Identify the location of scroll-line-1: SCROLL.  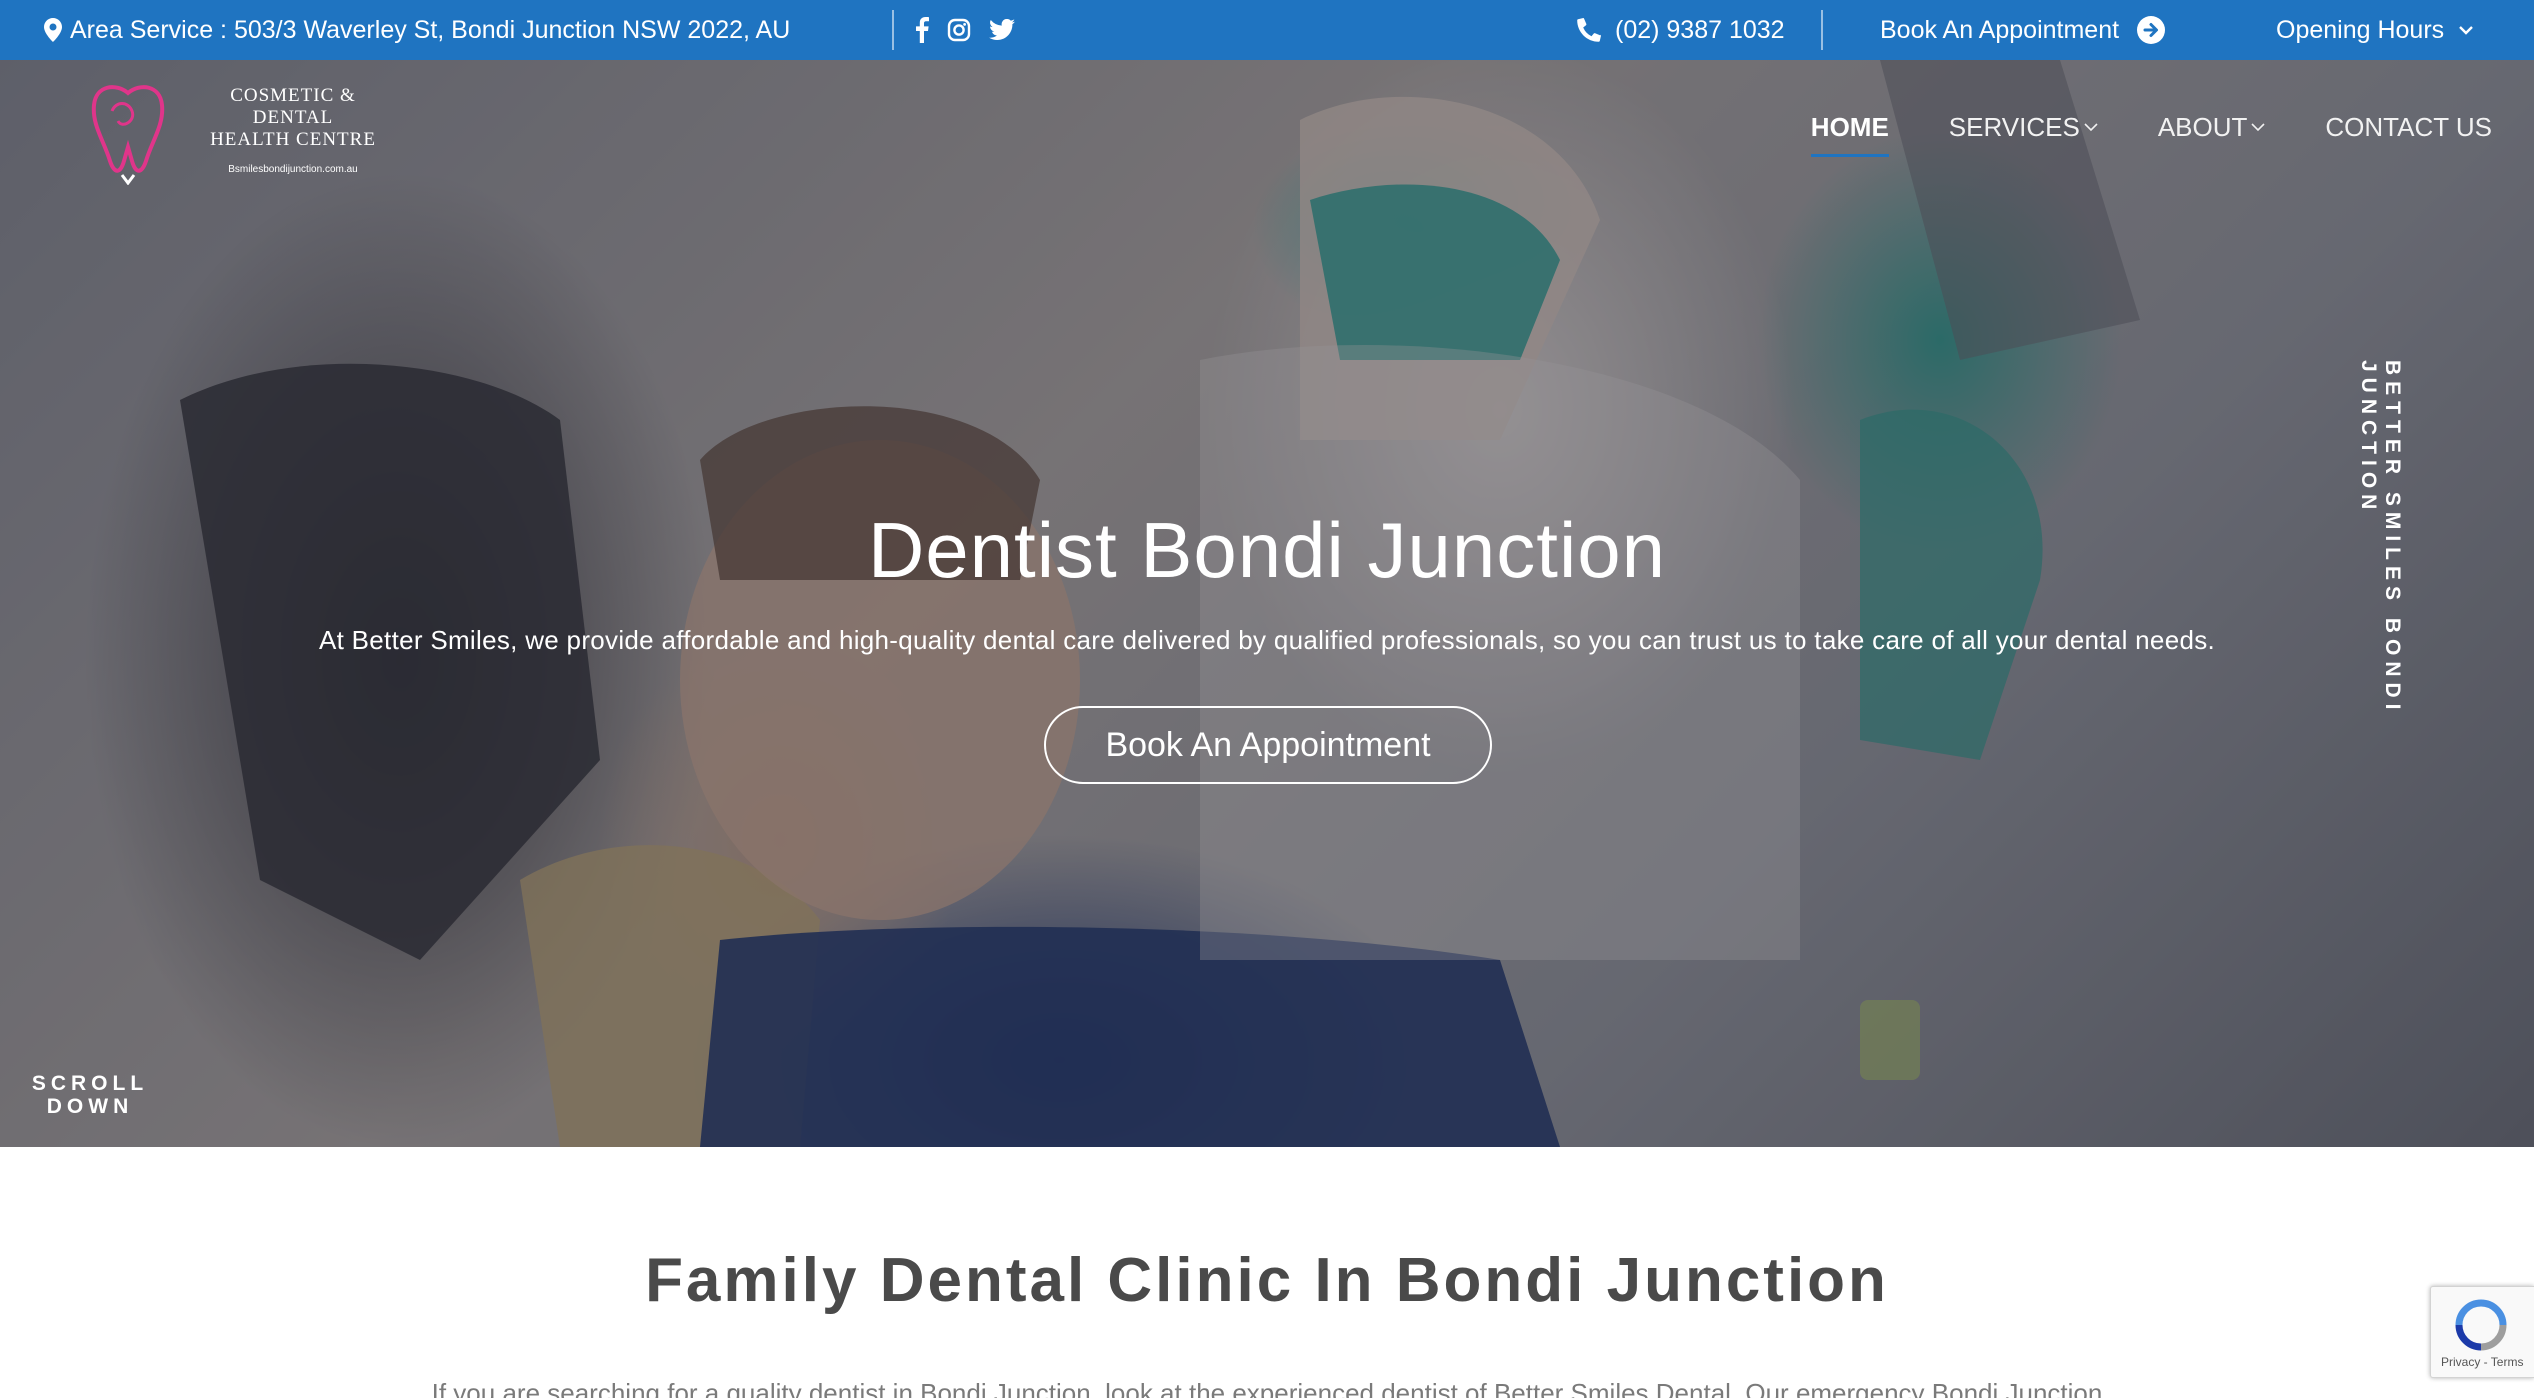
(90, 1083).